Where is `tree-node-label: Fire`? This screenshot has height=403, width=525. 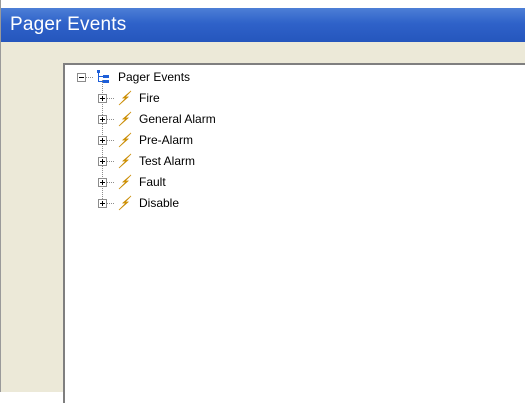
tree-node-label: Fire is located at coordinates (149, 98).